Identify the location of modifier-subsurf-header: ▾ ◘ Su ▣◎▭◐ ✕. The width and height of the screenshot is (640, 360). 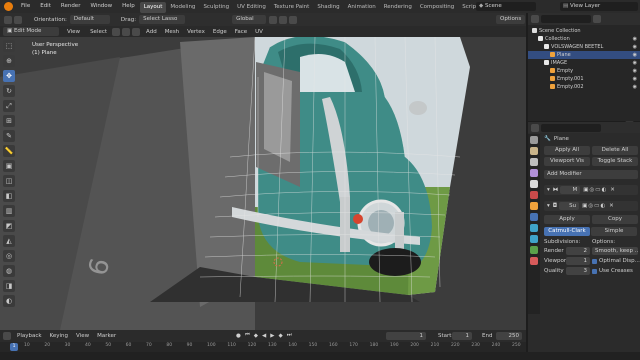
(591, 206).